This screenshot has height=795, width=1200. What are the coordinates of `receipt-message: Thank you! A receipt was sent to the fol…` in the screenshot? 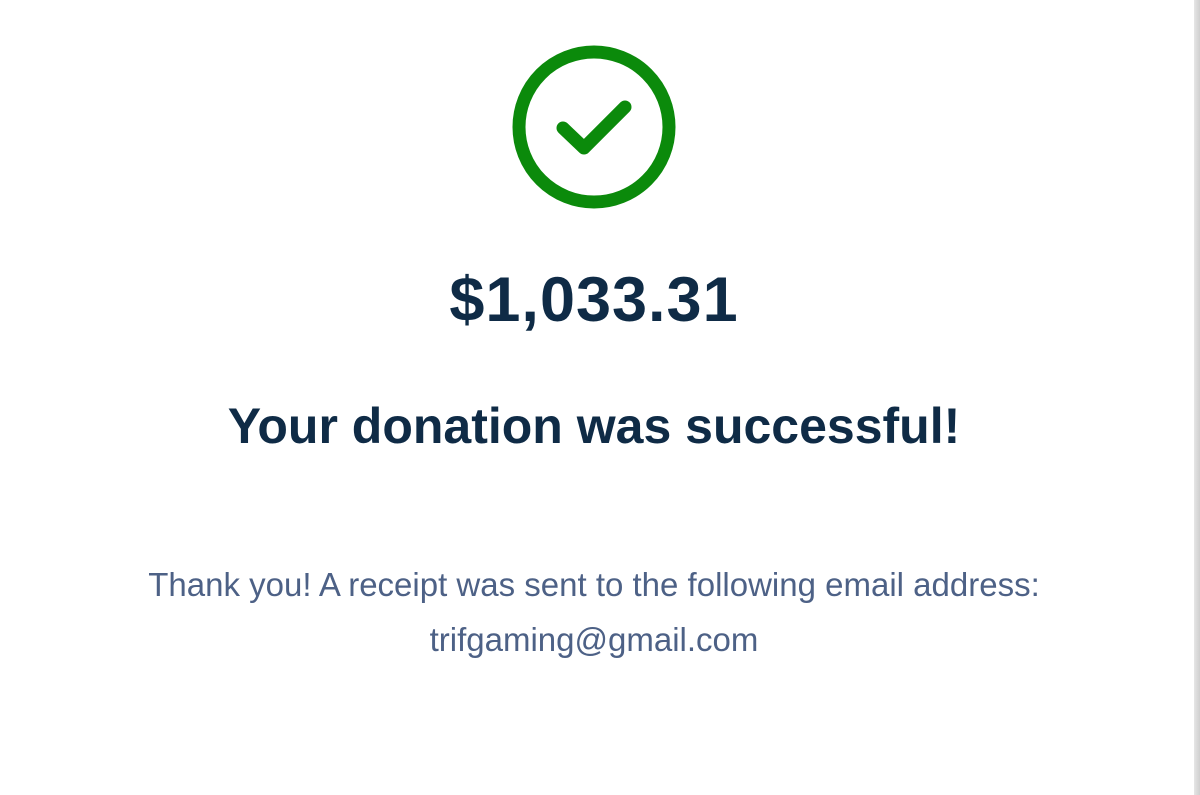 It's located at (594, 584).